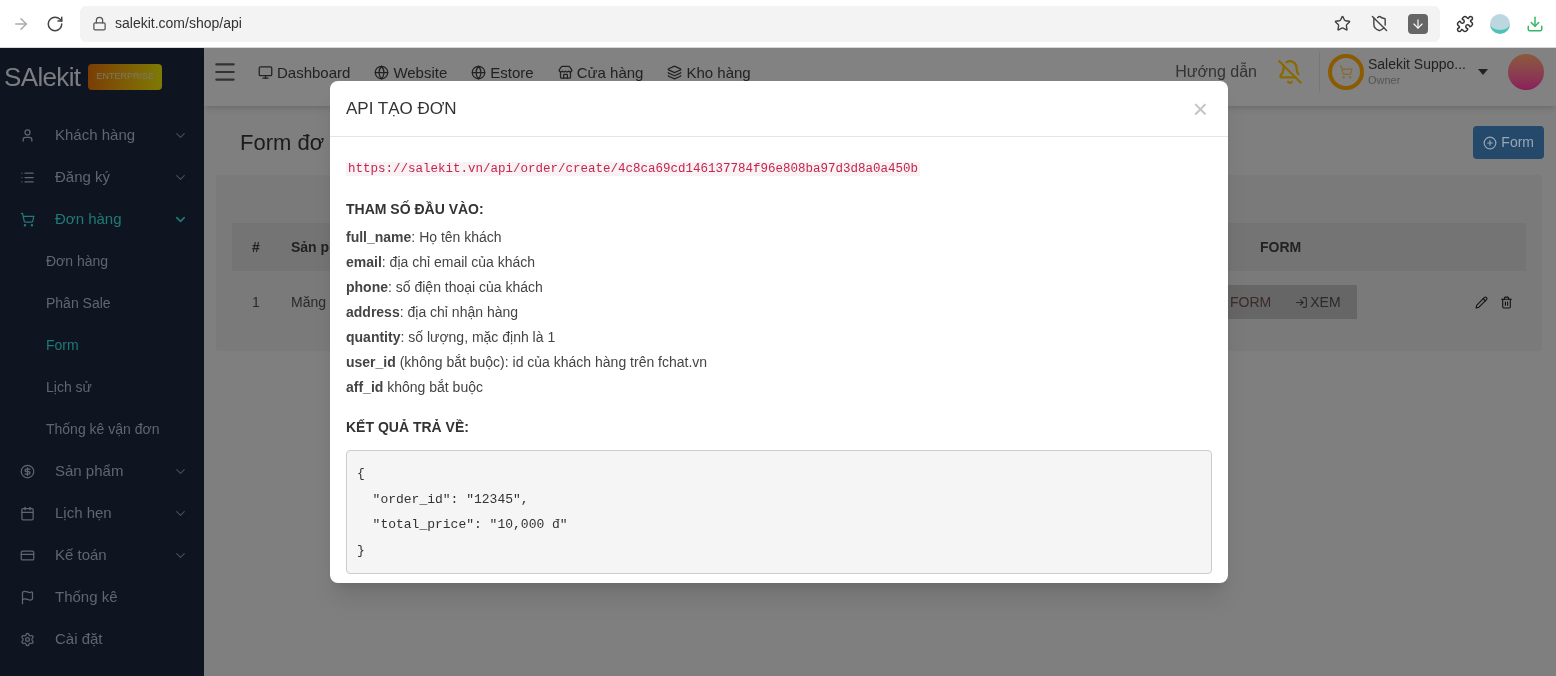  What do you see at coordinates (1508, 142) in the screenshot?
I see `add-form-button: Form` at bounding box center [1508, 142].